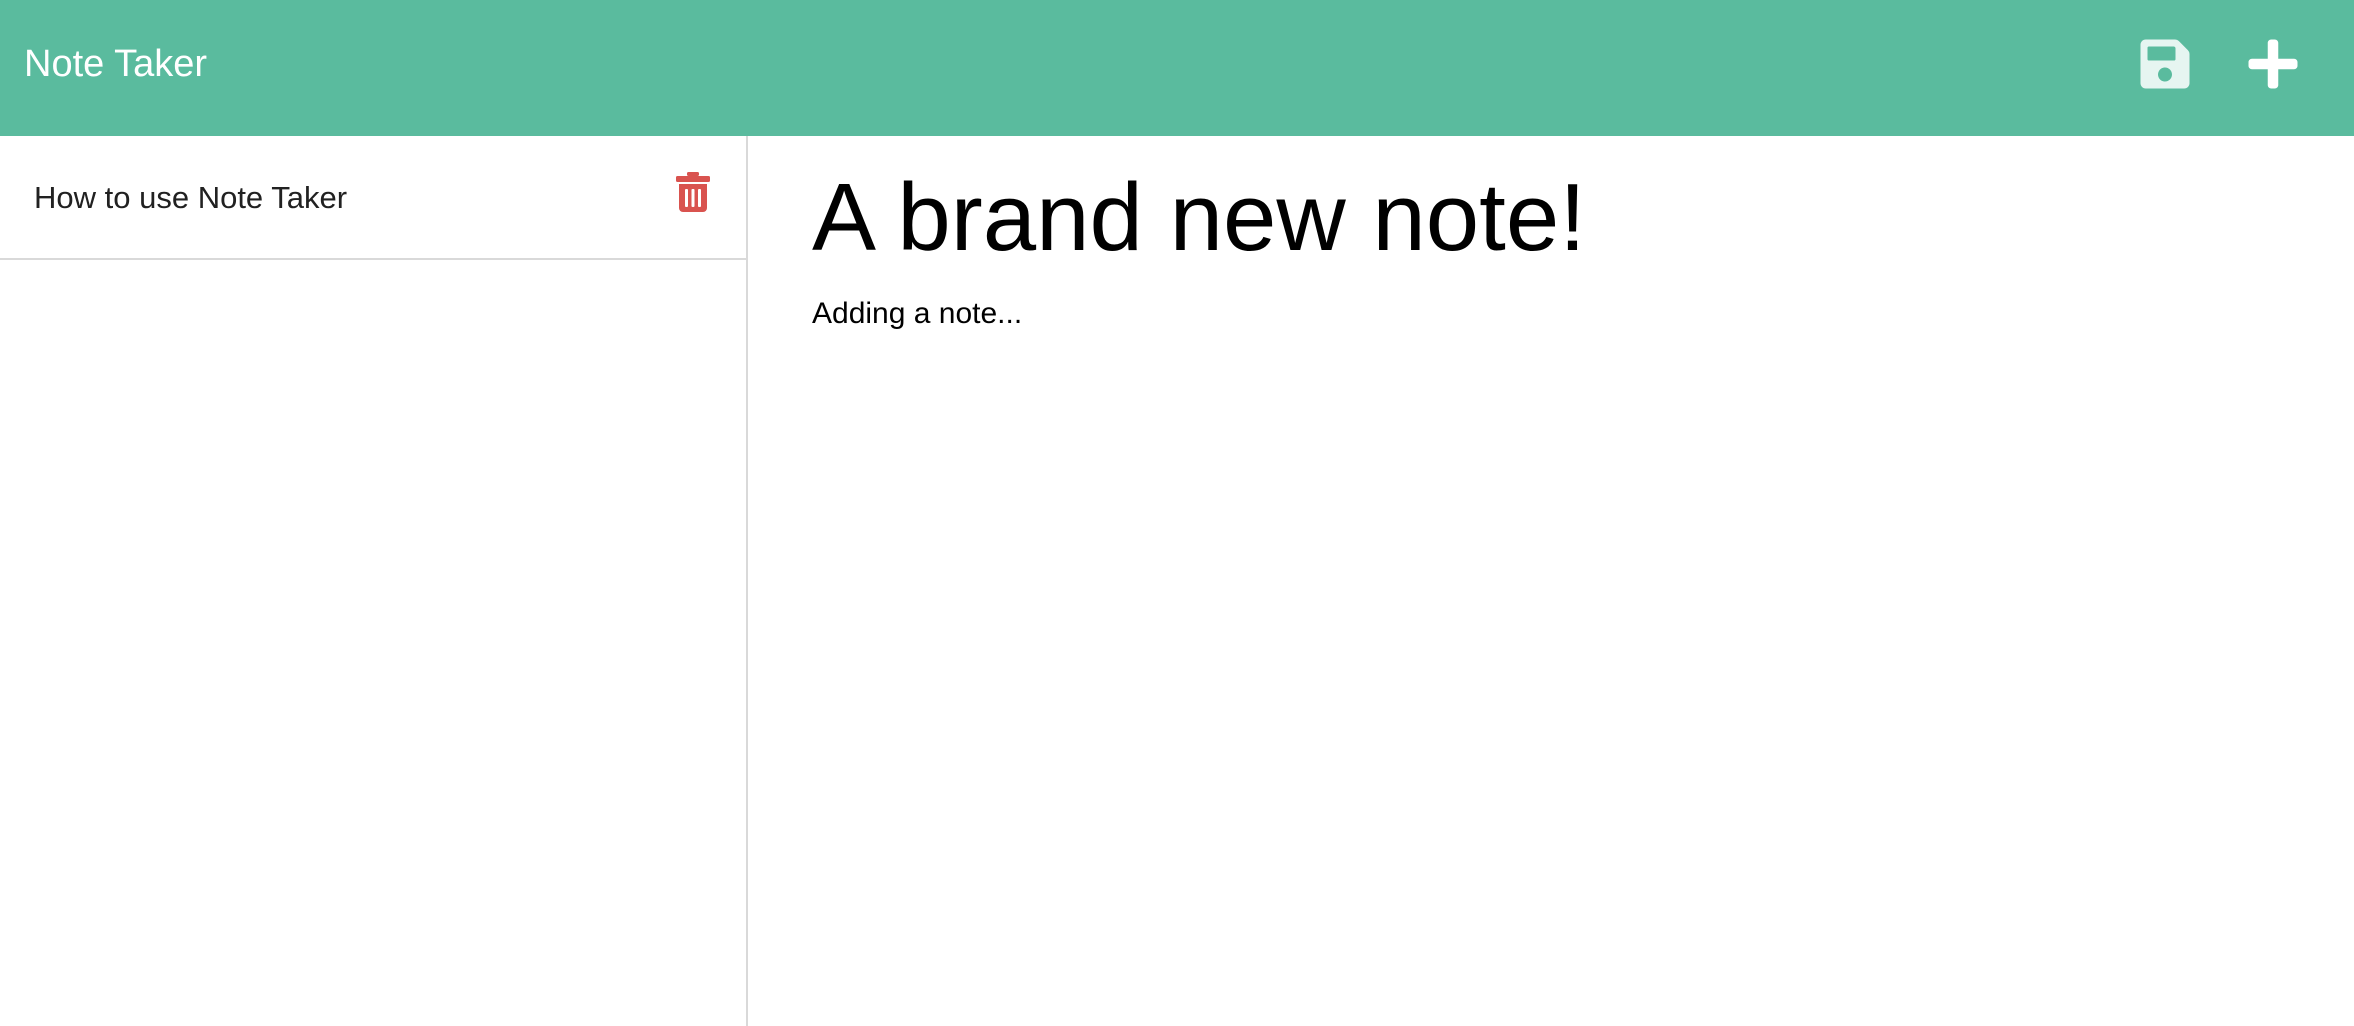 This screenshot has width=2354, height=1026. I want to click on note-title-input, so click(1552, 218).